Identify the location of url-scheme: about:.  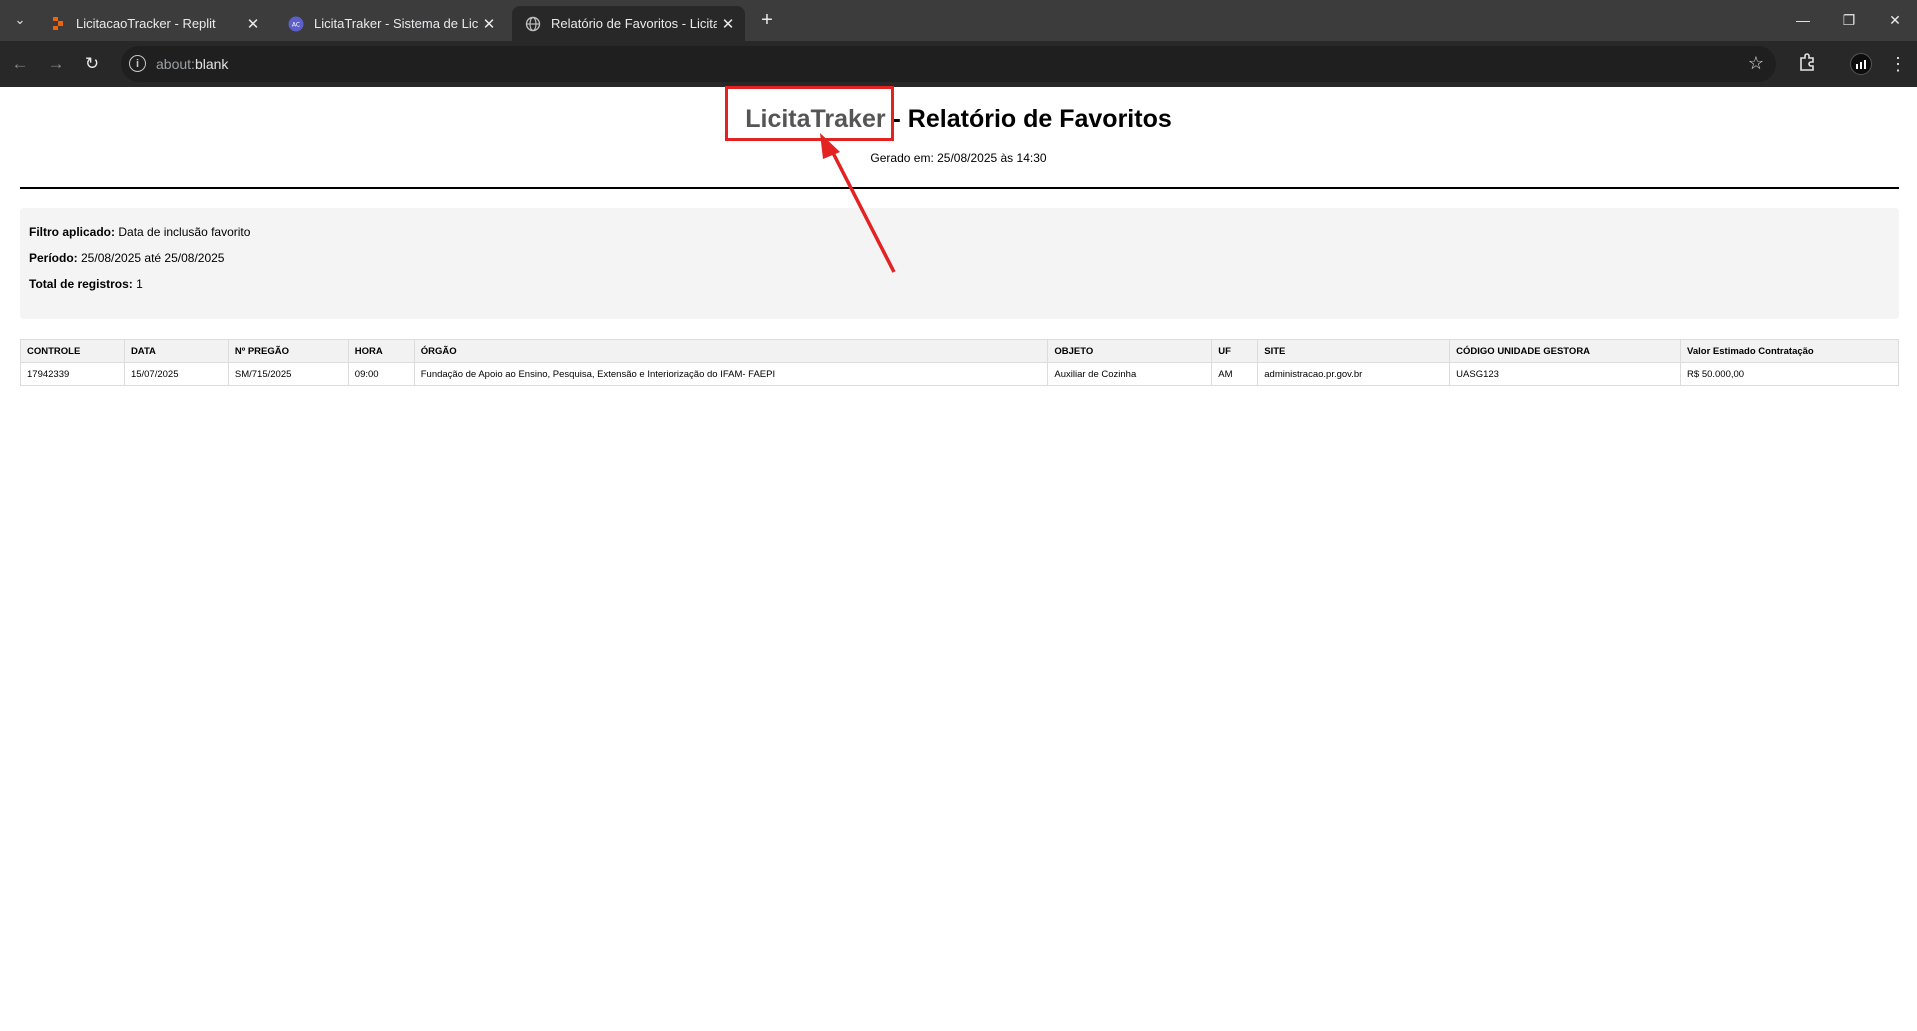
(175, 64).